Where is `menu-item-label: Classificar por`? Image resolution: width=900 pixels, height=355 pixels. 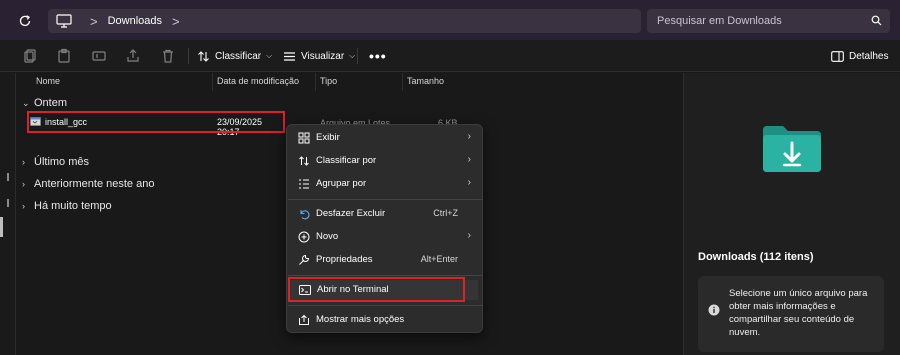
menu-item-label: Classificar por is located at coordinates (346, 160).